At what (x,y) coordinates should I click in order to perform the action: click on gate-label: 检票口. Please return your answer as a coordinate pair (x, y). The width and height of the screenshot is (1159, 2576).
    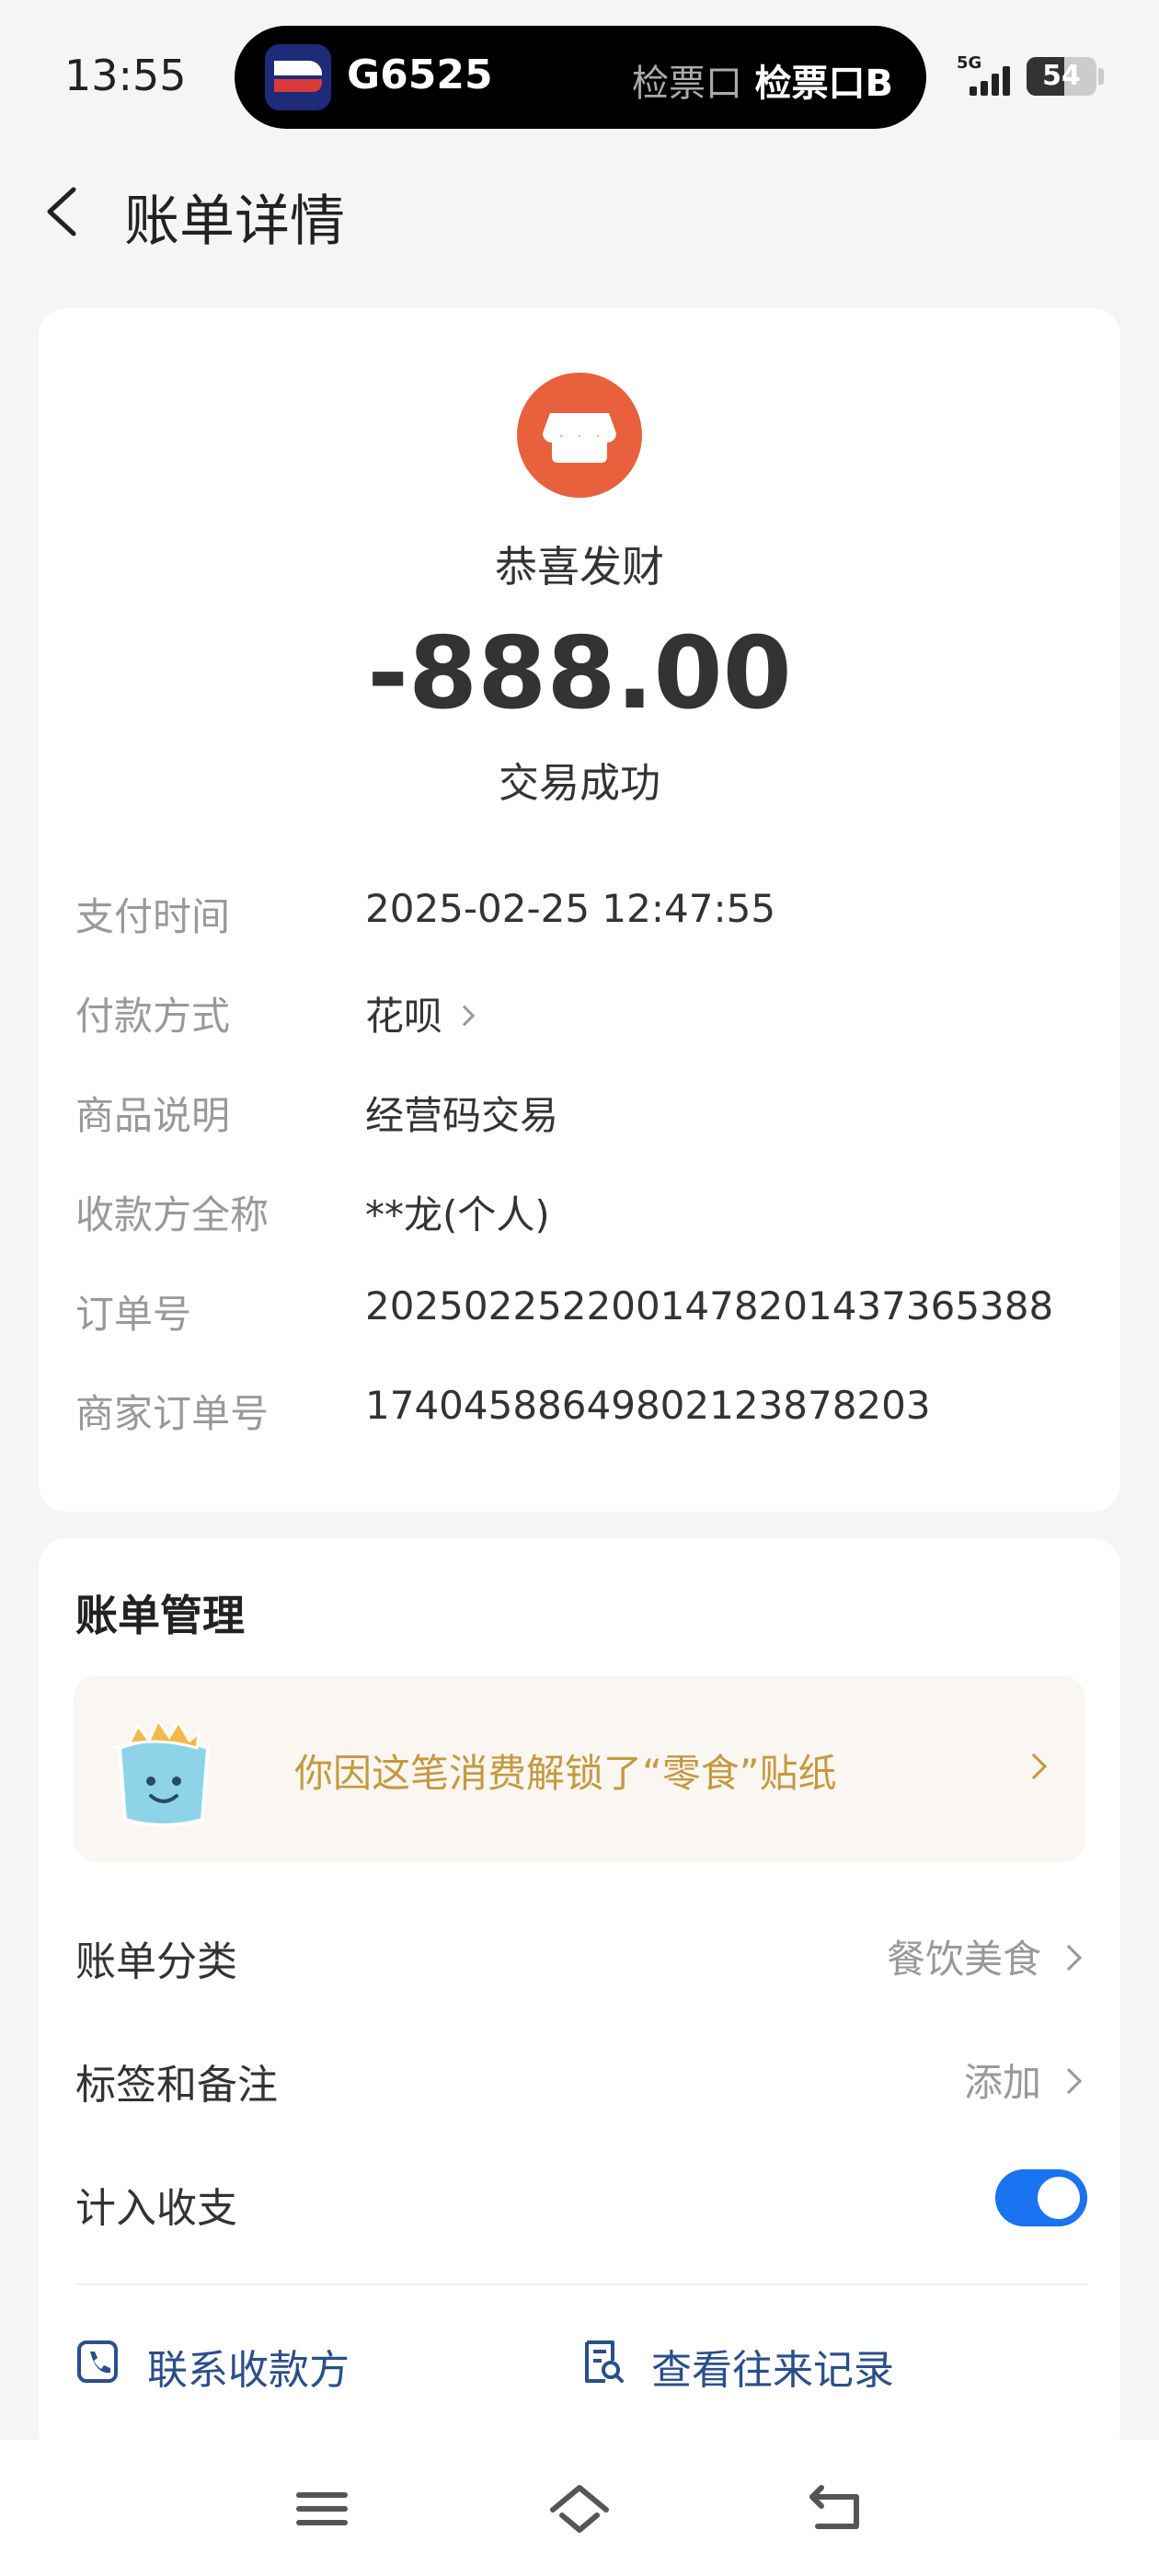
    Looking at the image, I should click on (687, 84).